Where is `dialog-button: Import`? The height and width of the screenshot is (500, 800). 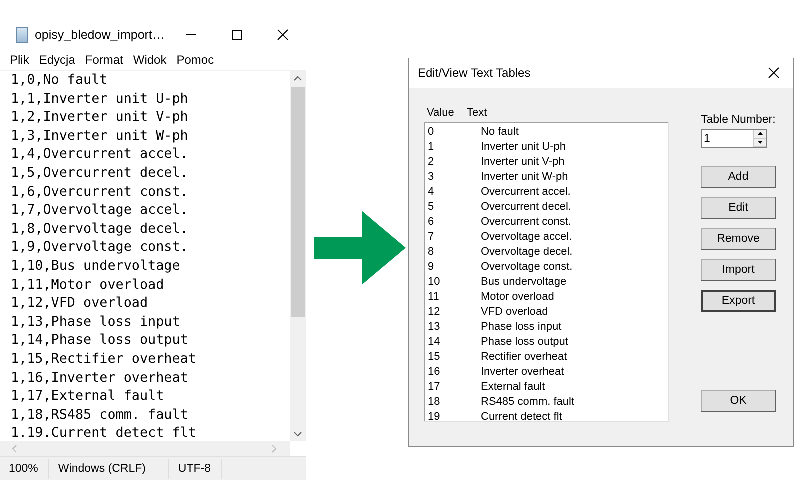 dialog-button: Import is located at coordinates (738, 270).